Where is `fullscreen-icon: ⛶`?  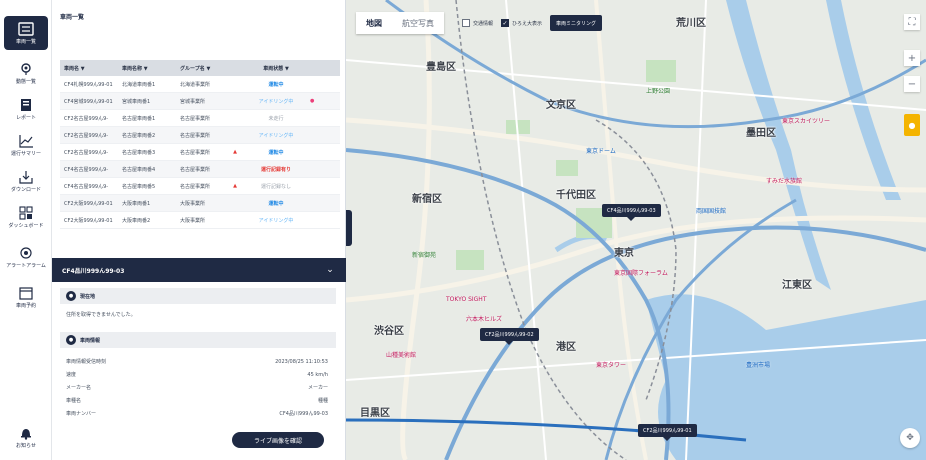 fullscreen-icon: ⛶ is located at coordinates (912, 22).